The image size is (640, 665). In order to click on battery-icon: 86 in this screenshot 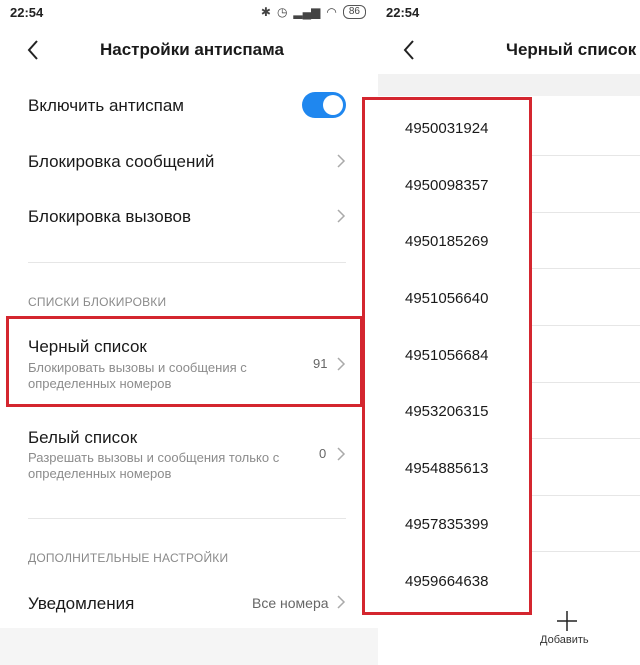, I will do `click(354, 12)`.